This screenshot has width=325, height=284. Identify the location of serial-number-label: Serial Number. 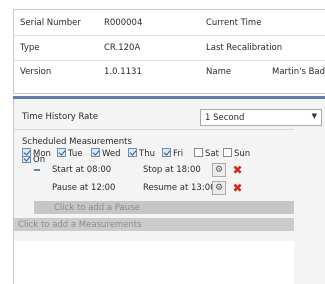
(50, 23).